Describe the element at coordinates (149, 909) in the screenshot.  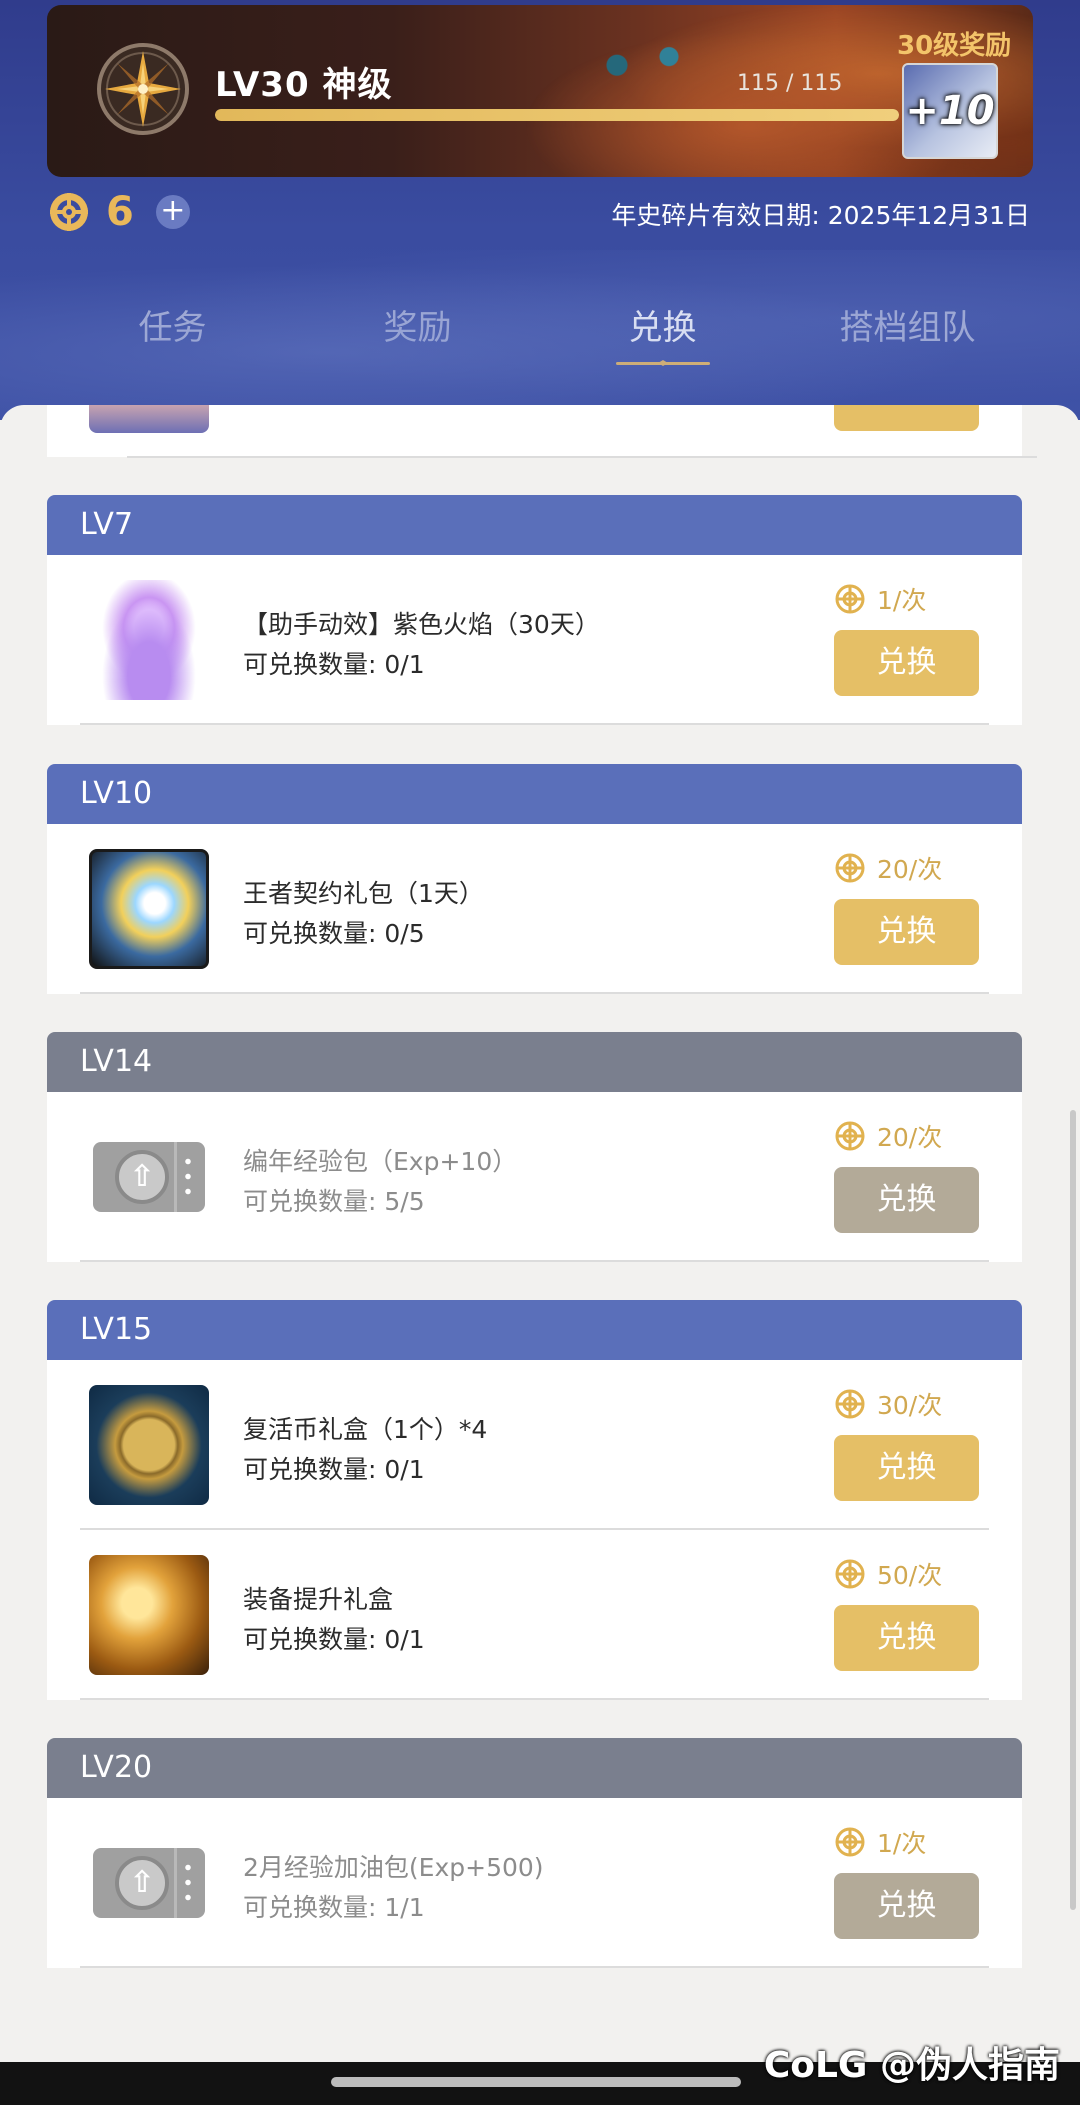
I see `king-contract-icon` at that location.